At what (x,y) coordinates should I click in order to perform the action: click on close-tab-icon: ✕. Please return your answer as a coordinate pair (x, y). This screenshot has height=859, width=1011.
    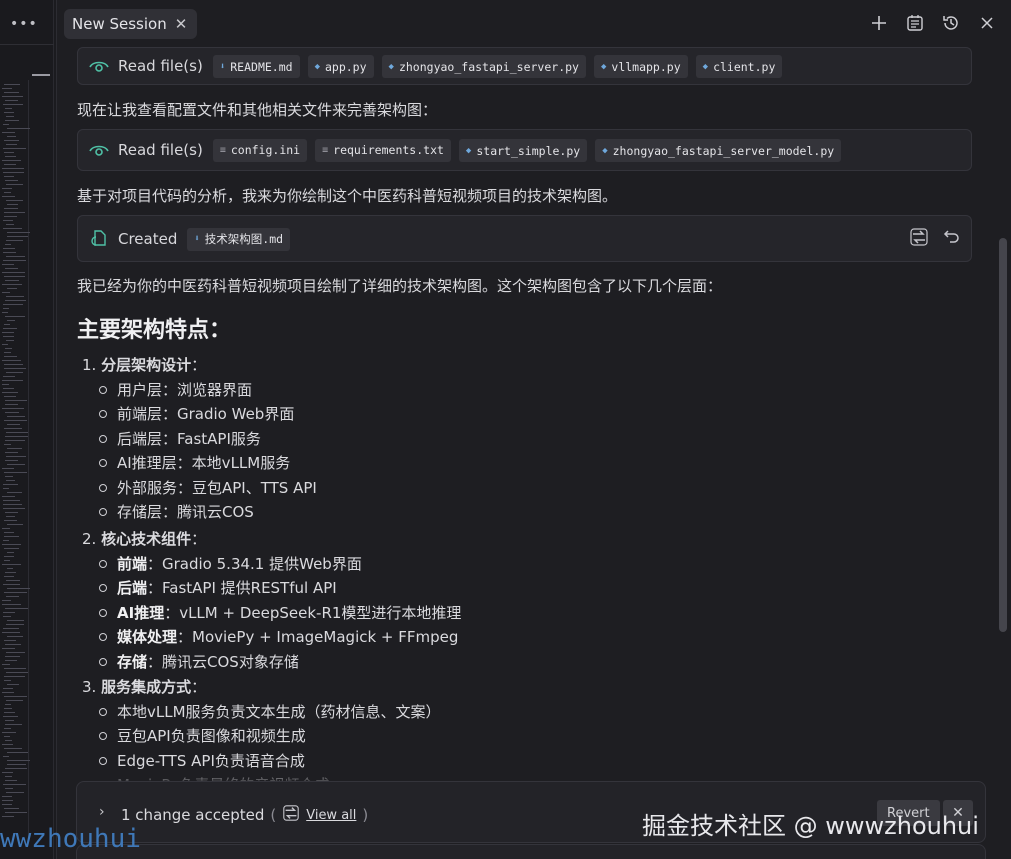
    Looking at the image, I should click on (181, 24).